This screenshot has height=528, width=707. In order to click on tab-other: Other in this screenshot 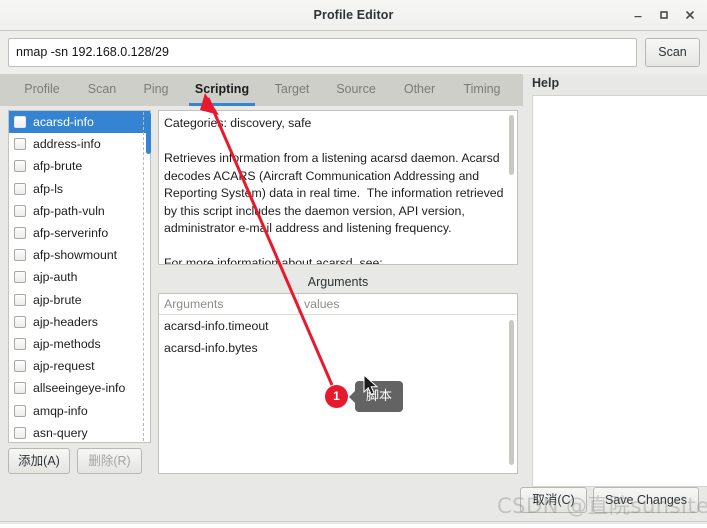, I will do `click(419, 90)`.